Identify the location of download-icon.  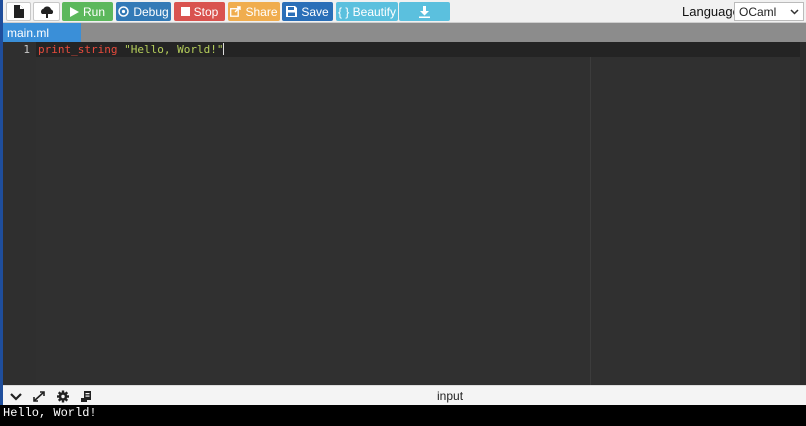
(424, 11).